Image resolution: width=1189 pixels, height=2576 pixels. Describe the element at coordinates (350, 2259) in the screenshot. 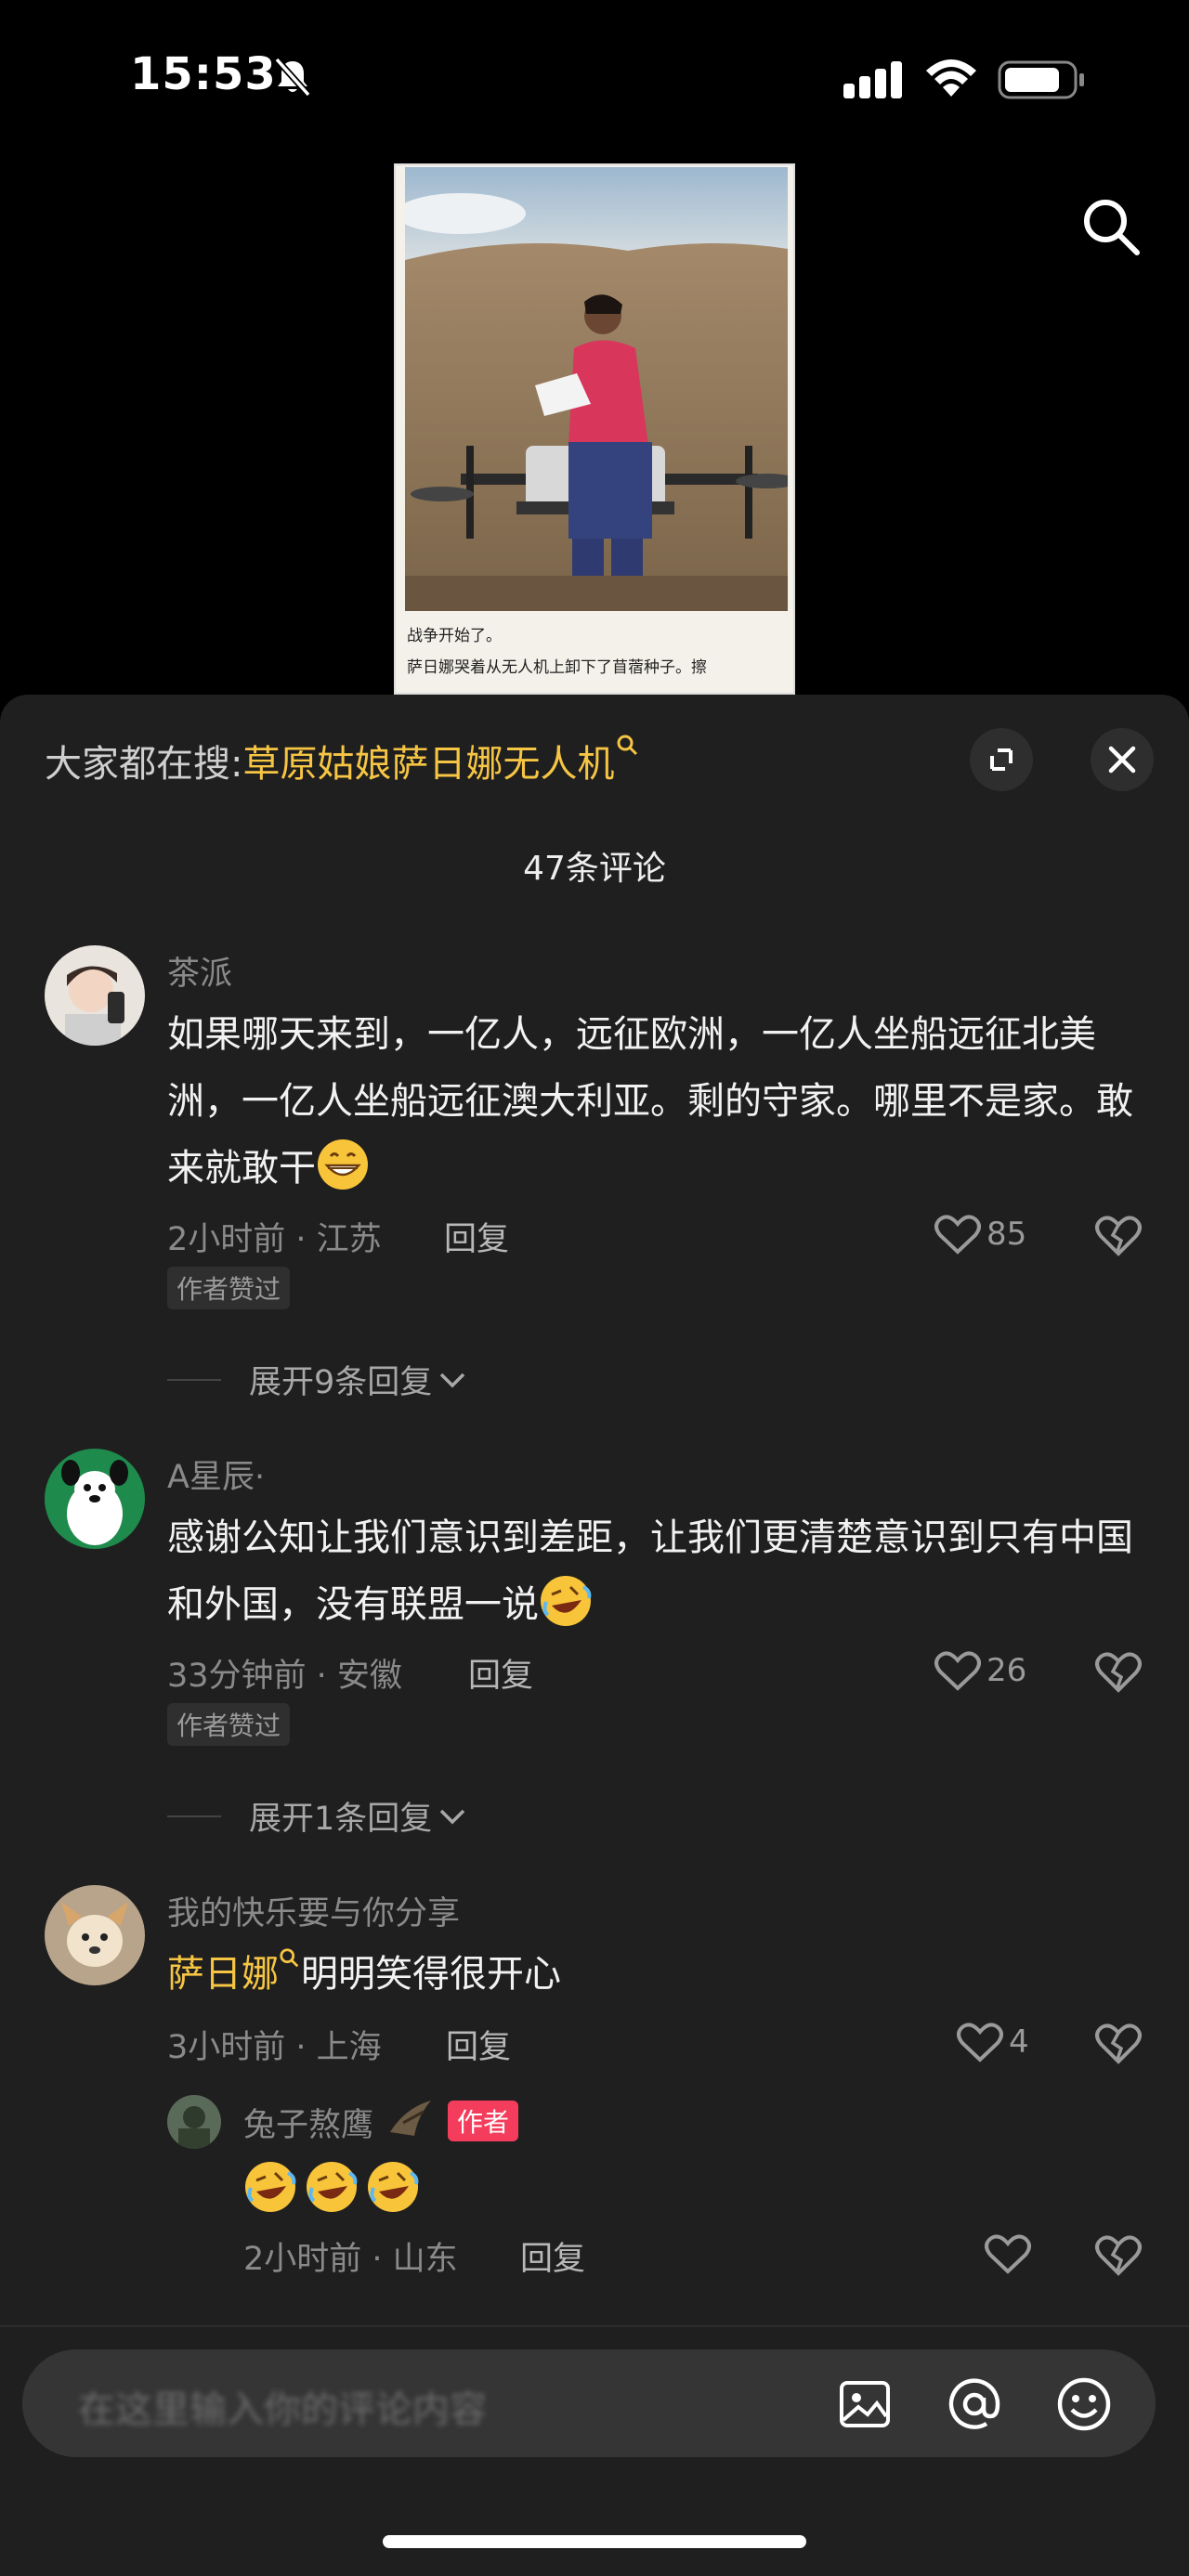

I see `reply-meta: 2小时前 · 山东` at that location.